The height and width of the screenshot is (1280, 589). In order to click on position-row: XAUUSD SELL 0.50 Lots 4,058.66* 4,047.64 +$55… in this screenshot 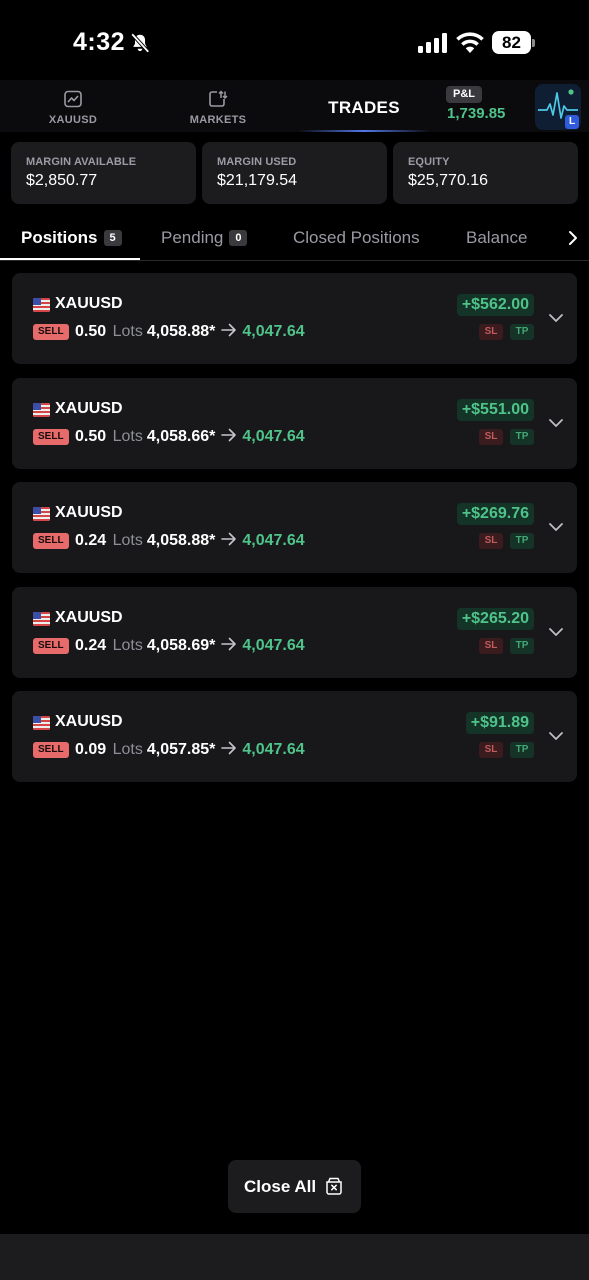, I will do `click(294, 423)`.